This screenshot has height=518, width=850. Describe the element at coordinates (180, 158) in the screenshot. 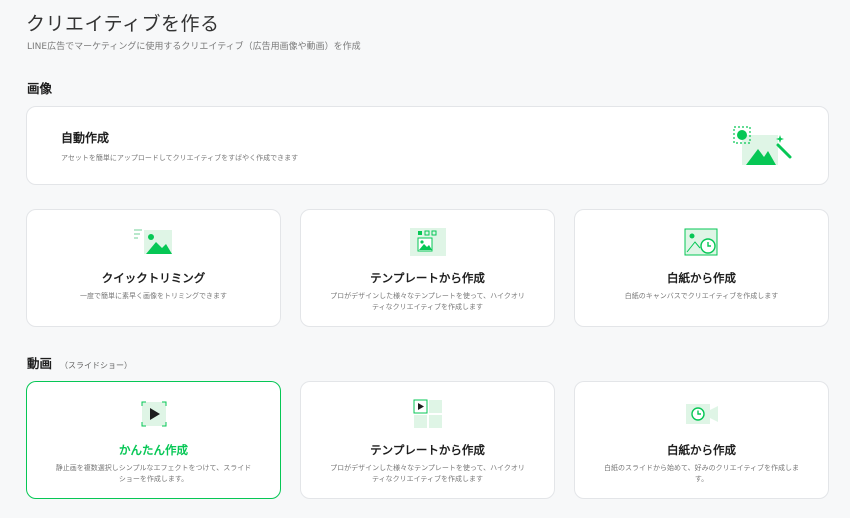

I see `auto-create-description: アセットを簡単にアップロードしてクリエイティブをすばやく作成できます` at that location.